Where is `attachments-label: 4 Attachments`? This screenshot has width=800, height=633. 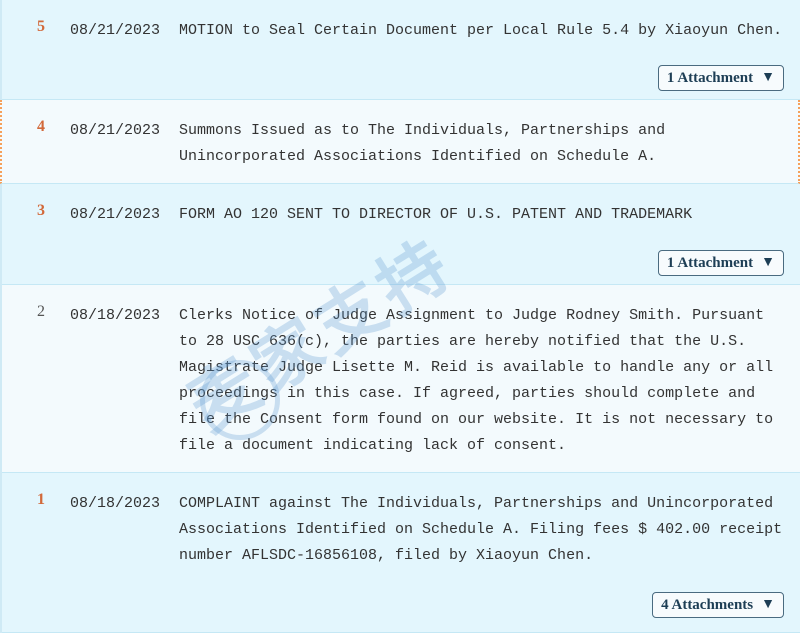
attachments-label: 4 Attachments is located at coordinates (707, 604).